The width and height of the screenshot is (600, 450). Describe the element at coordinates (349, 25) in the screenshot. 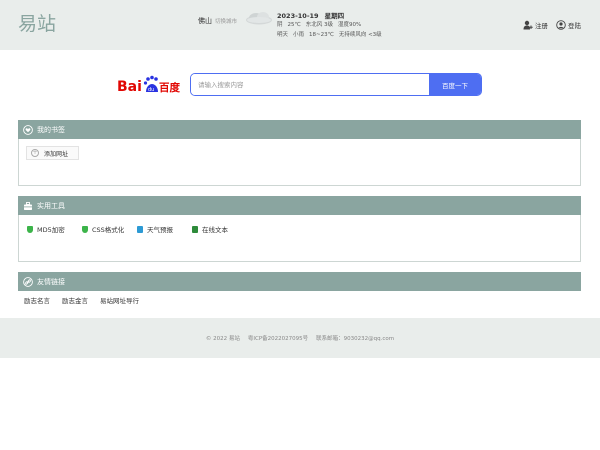

I see `today-humidity: 湿度90%` at that location.